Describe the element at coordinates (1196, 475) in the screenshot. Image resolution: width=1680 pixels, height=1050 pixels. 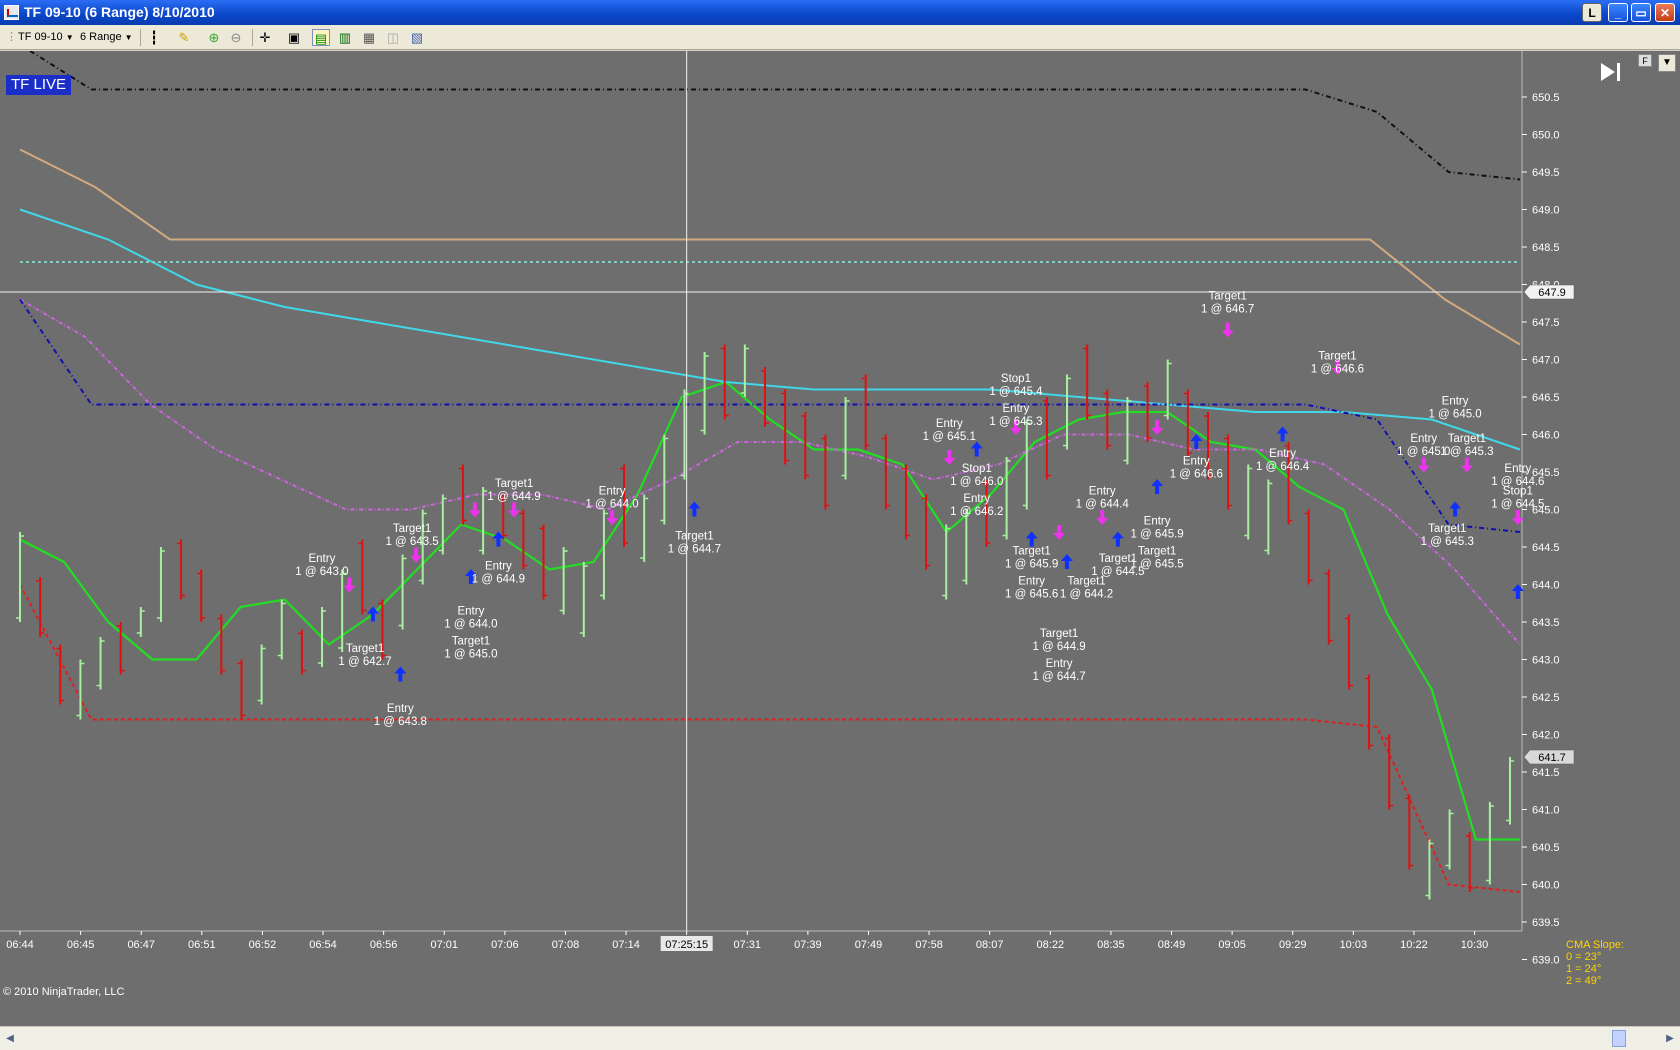
I see `trade-annotation: 1 @ 646.6` at that location.